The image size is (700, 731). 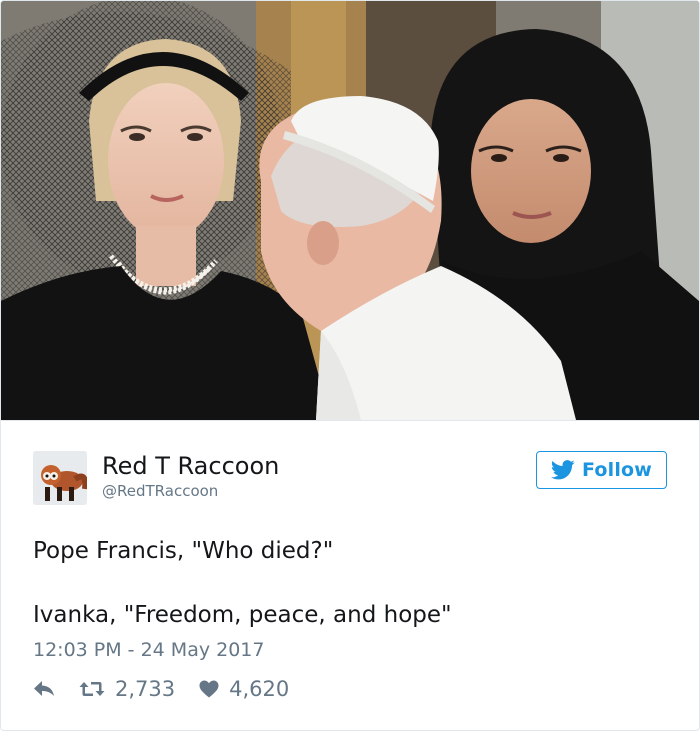 I want to click on like-count: 4,620, so click(x=259, y=689).